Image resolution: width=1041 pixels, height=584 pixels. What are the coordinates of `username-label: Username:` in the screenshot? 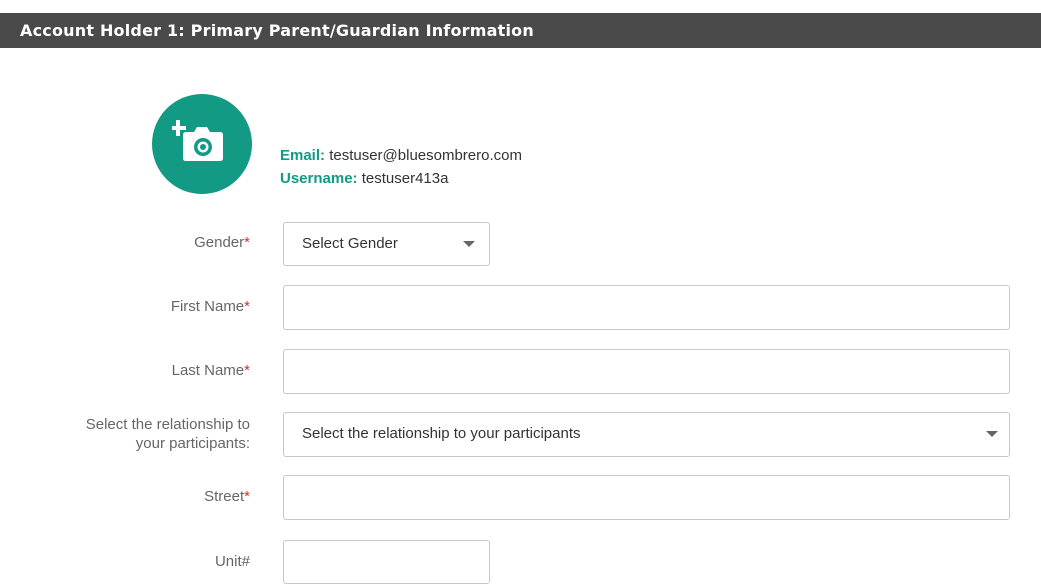 It's located at (319, 178).